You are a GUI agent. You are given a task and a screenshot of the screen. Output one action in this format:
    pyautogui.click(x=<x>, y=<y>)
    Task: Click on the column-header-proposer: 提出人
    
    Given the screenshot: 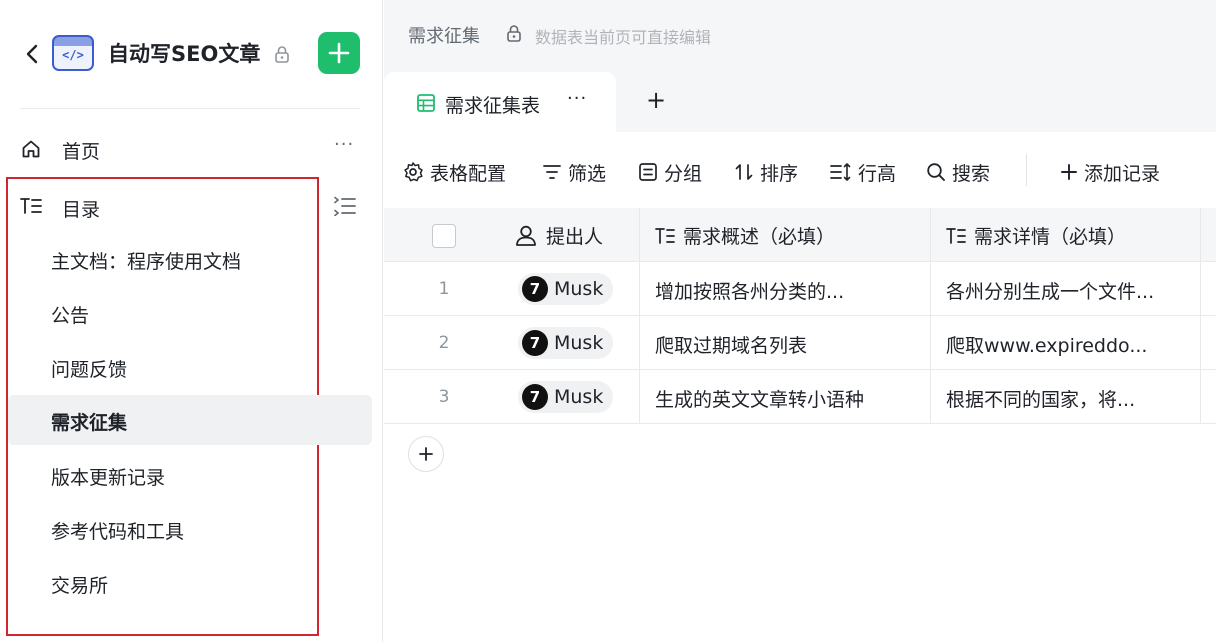 What is the action you would take?
    pyautogui.click(x=558, y=235)
    